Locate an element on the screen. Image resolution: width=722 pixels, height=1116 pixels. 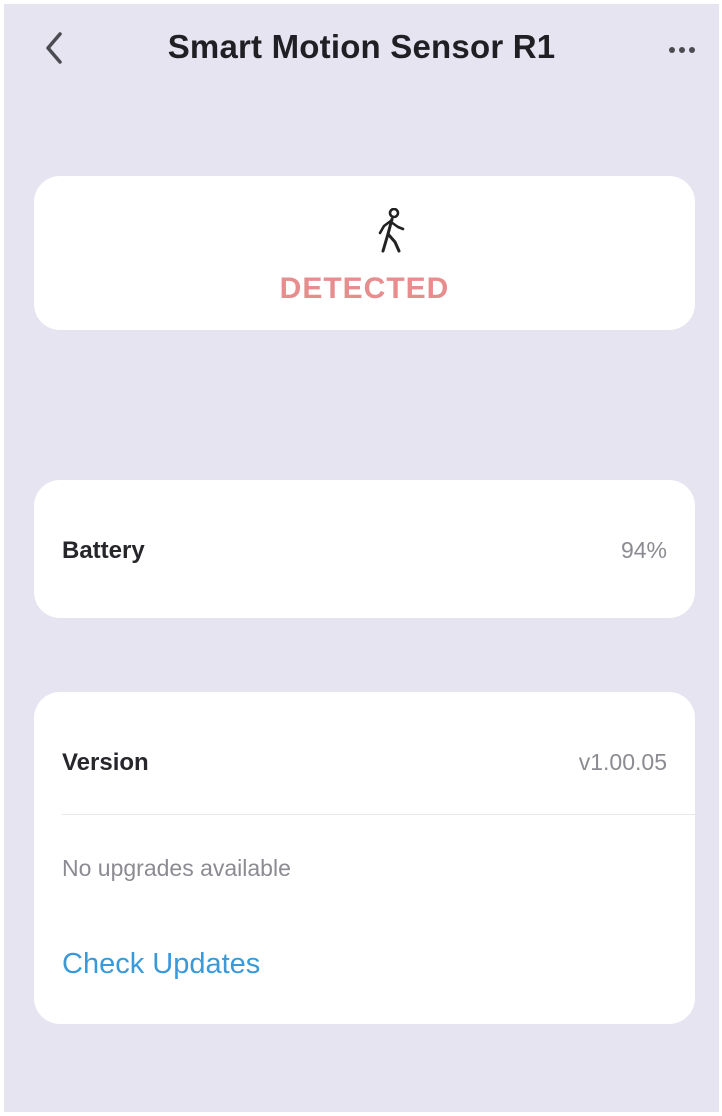
battery-card: Battery 94% is located at coordinates (364, 549).